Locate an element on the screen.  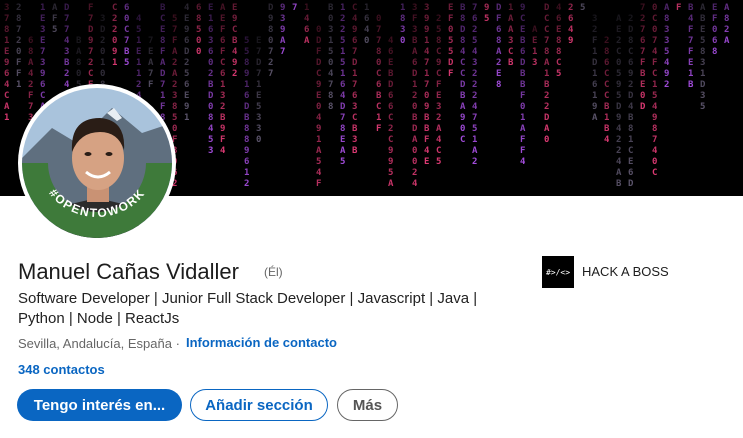
contact-info-link: Información de contacto is located at coordinates (261, 342).